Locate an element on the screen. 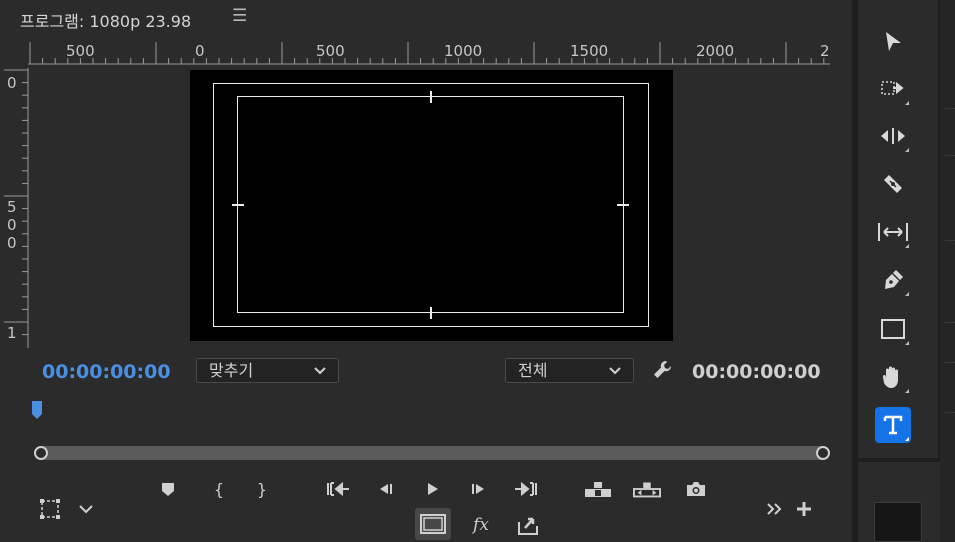  ruler-label: 5 is located at coordinates (12, 207).